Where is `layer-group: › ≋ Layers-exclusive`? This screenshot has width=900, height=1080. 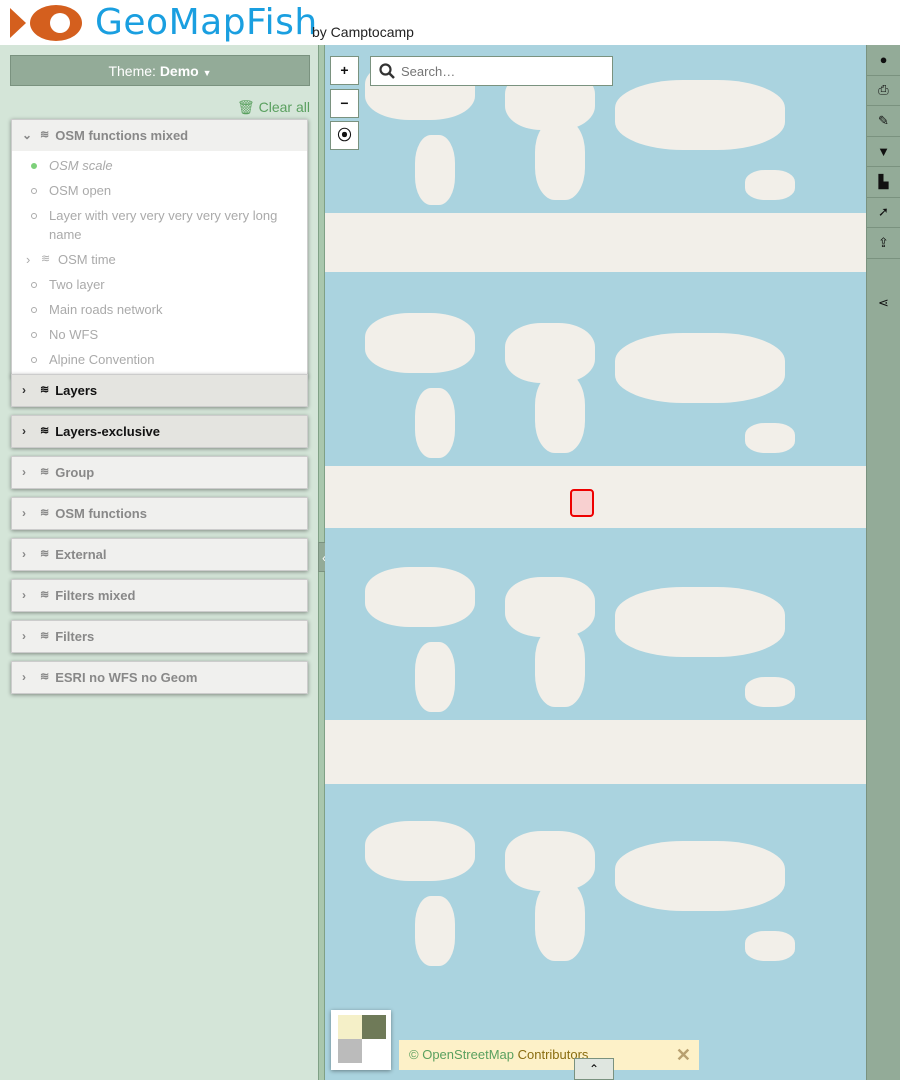 layer-group: › ≋ Layers-exclusive is located at coordinates (159, 431).